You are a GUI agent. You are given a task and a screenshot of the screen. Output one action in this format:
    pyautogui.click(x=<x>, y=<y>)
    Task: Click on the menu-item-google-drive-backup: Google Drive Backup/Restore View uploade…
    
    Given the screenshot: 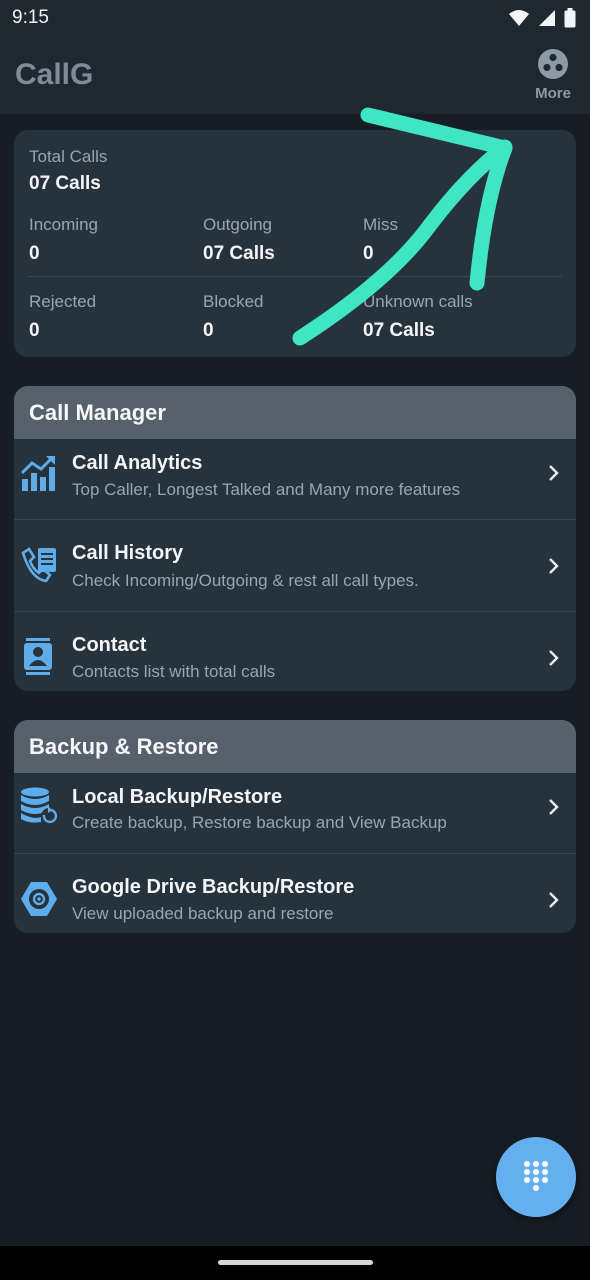 What is the action you would take?
    pyautogui.click(x=295, y=893)
    